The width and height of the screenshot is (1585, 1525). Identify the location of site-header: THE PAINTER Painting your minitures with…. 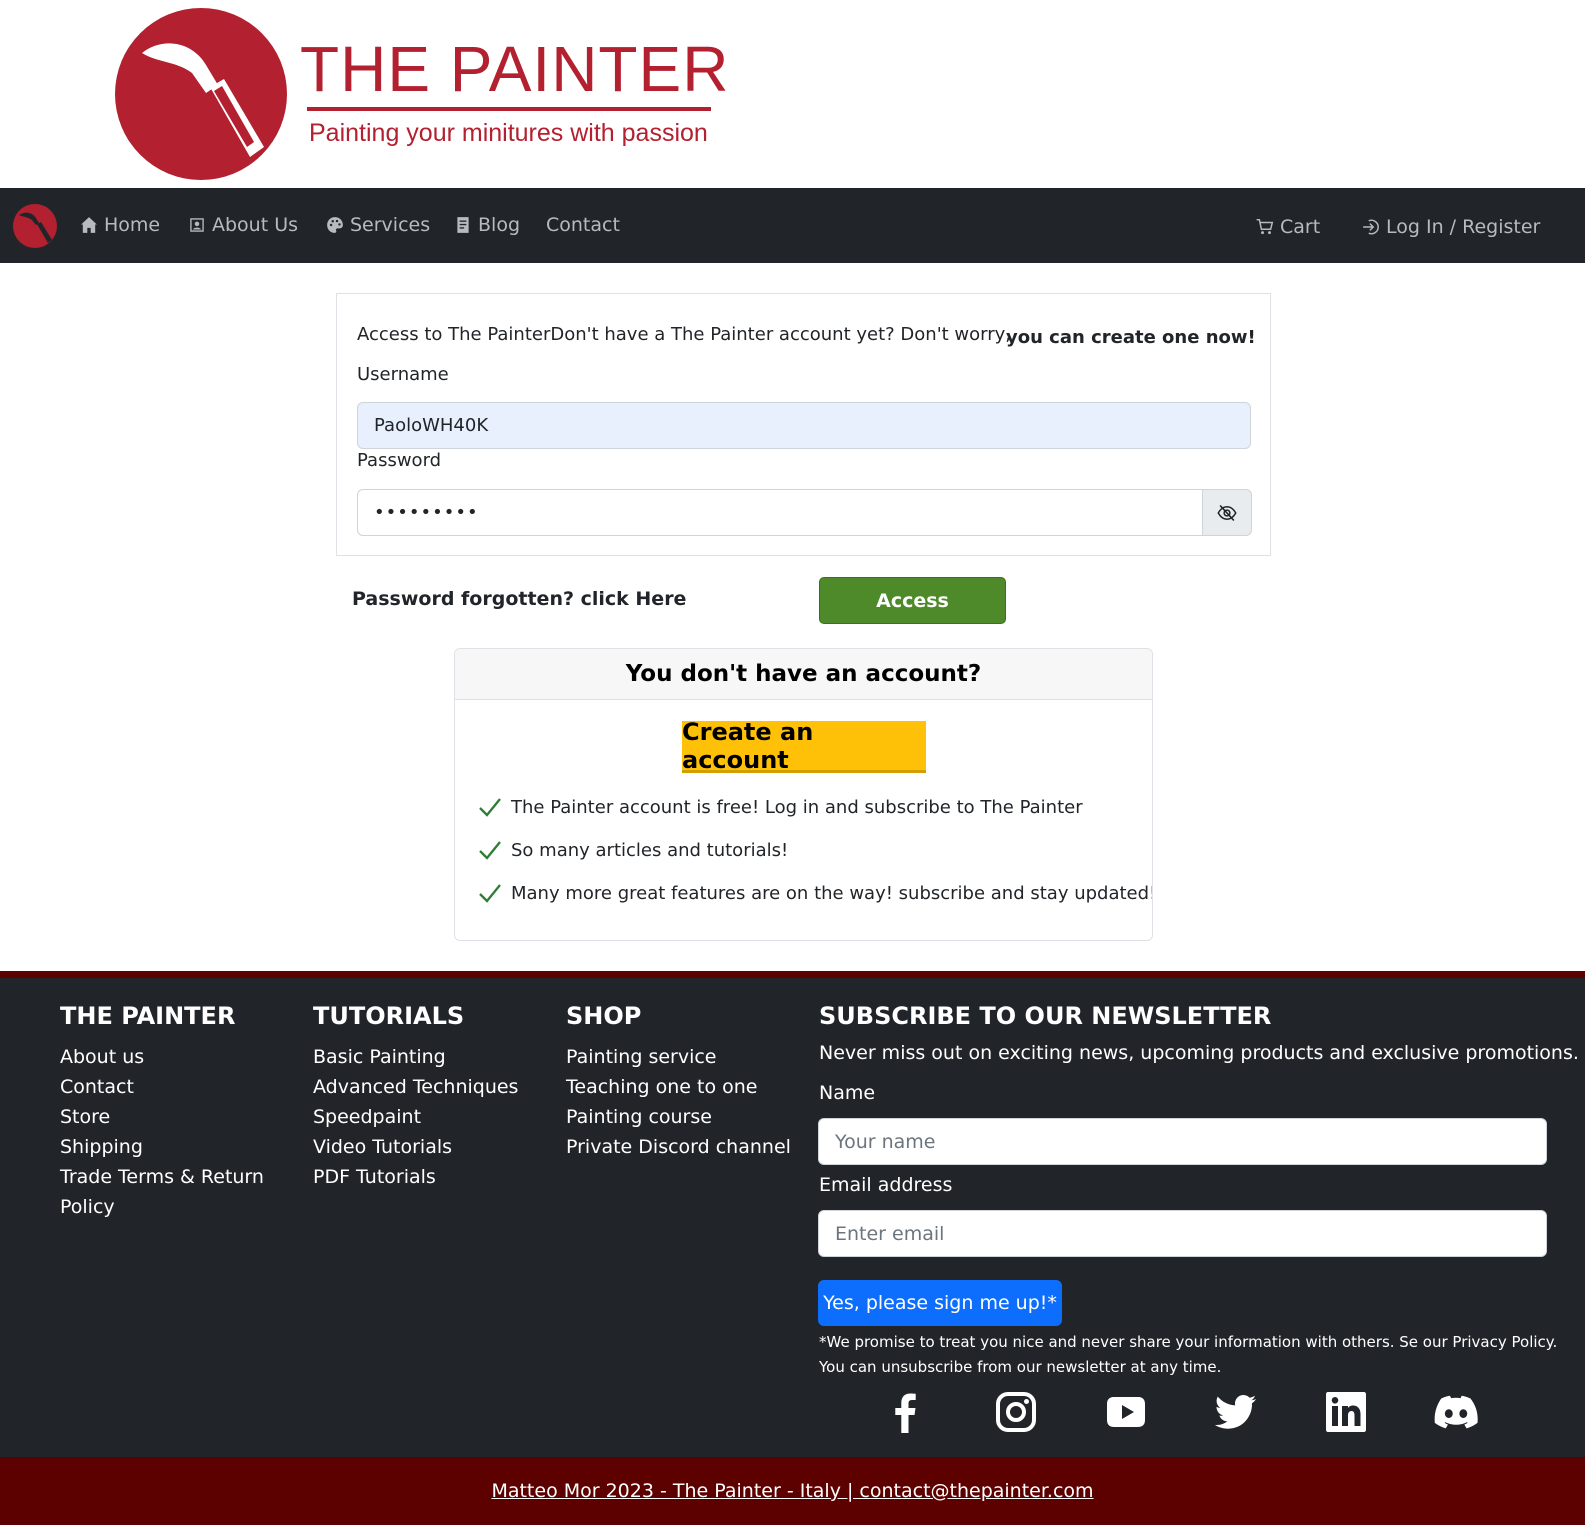
(792, 94).